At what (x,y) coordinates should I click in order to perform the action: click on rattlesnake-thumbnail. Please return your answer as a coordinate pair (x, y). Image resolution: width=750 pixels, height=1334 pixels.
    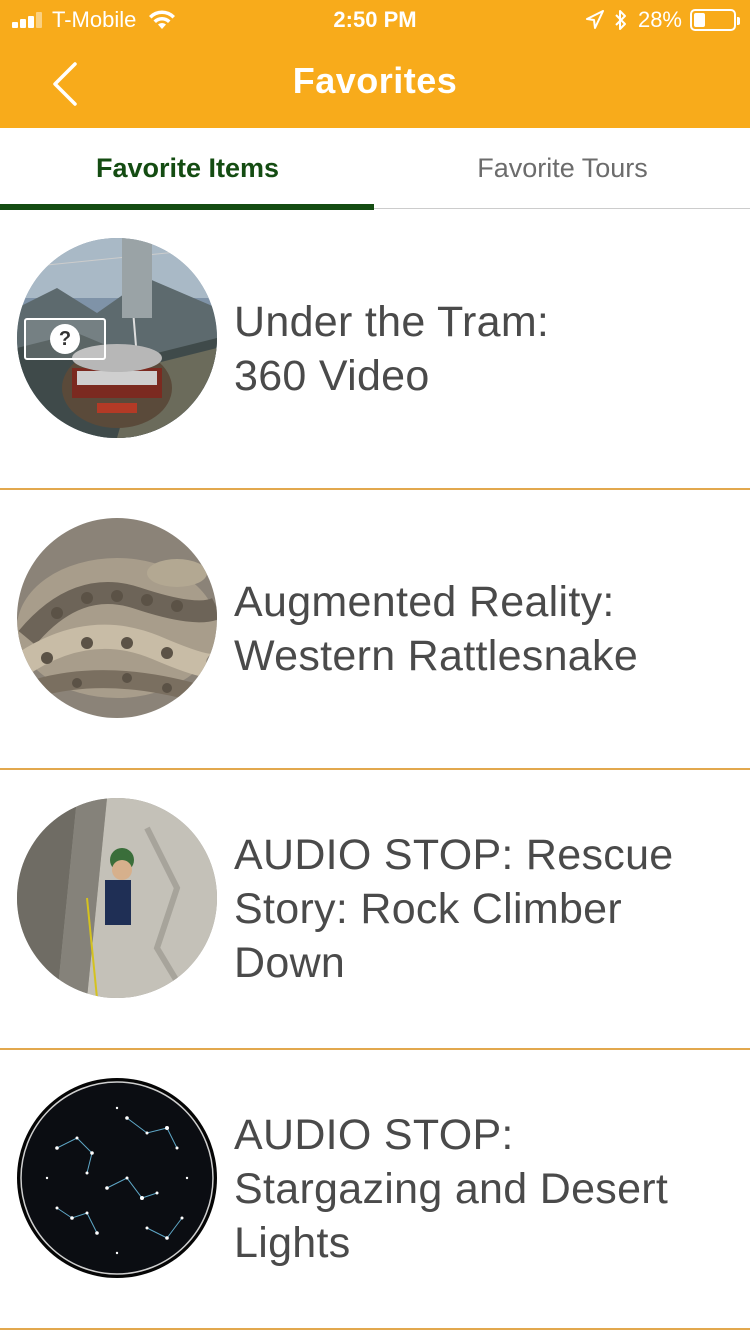
    Looking at the image, I should click on (117, 618).